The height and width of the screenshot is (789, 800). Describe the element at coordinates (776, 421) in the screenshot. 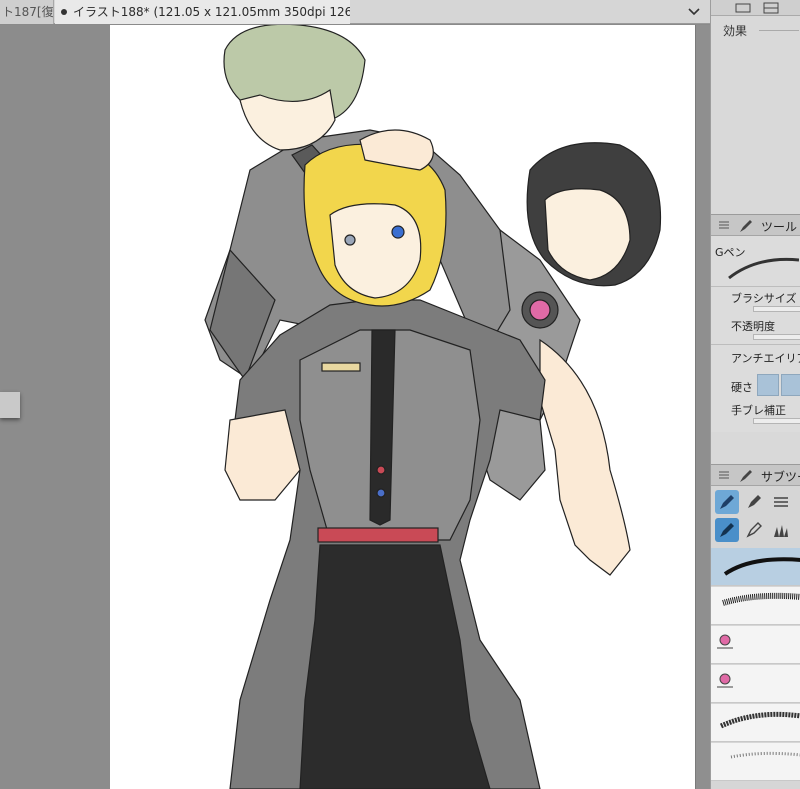

I see `stabilization-slider` at that location.